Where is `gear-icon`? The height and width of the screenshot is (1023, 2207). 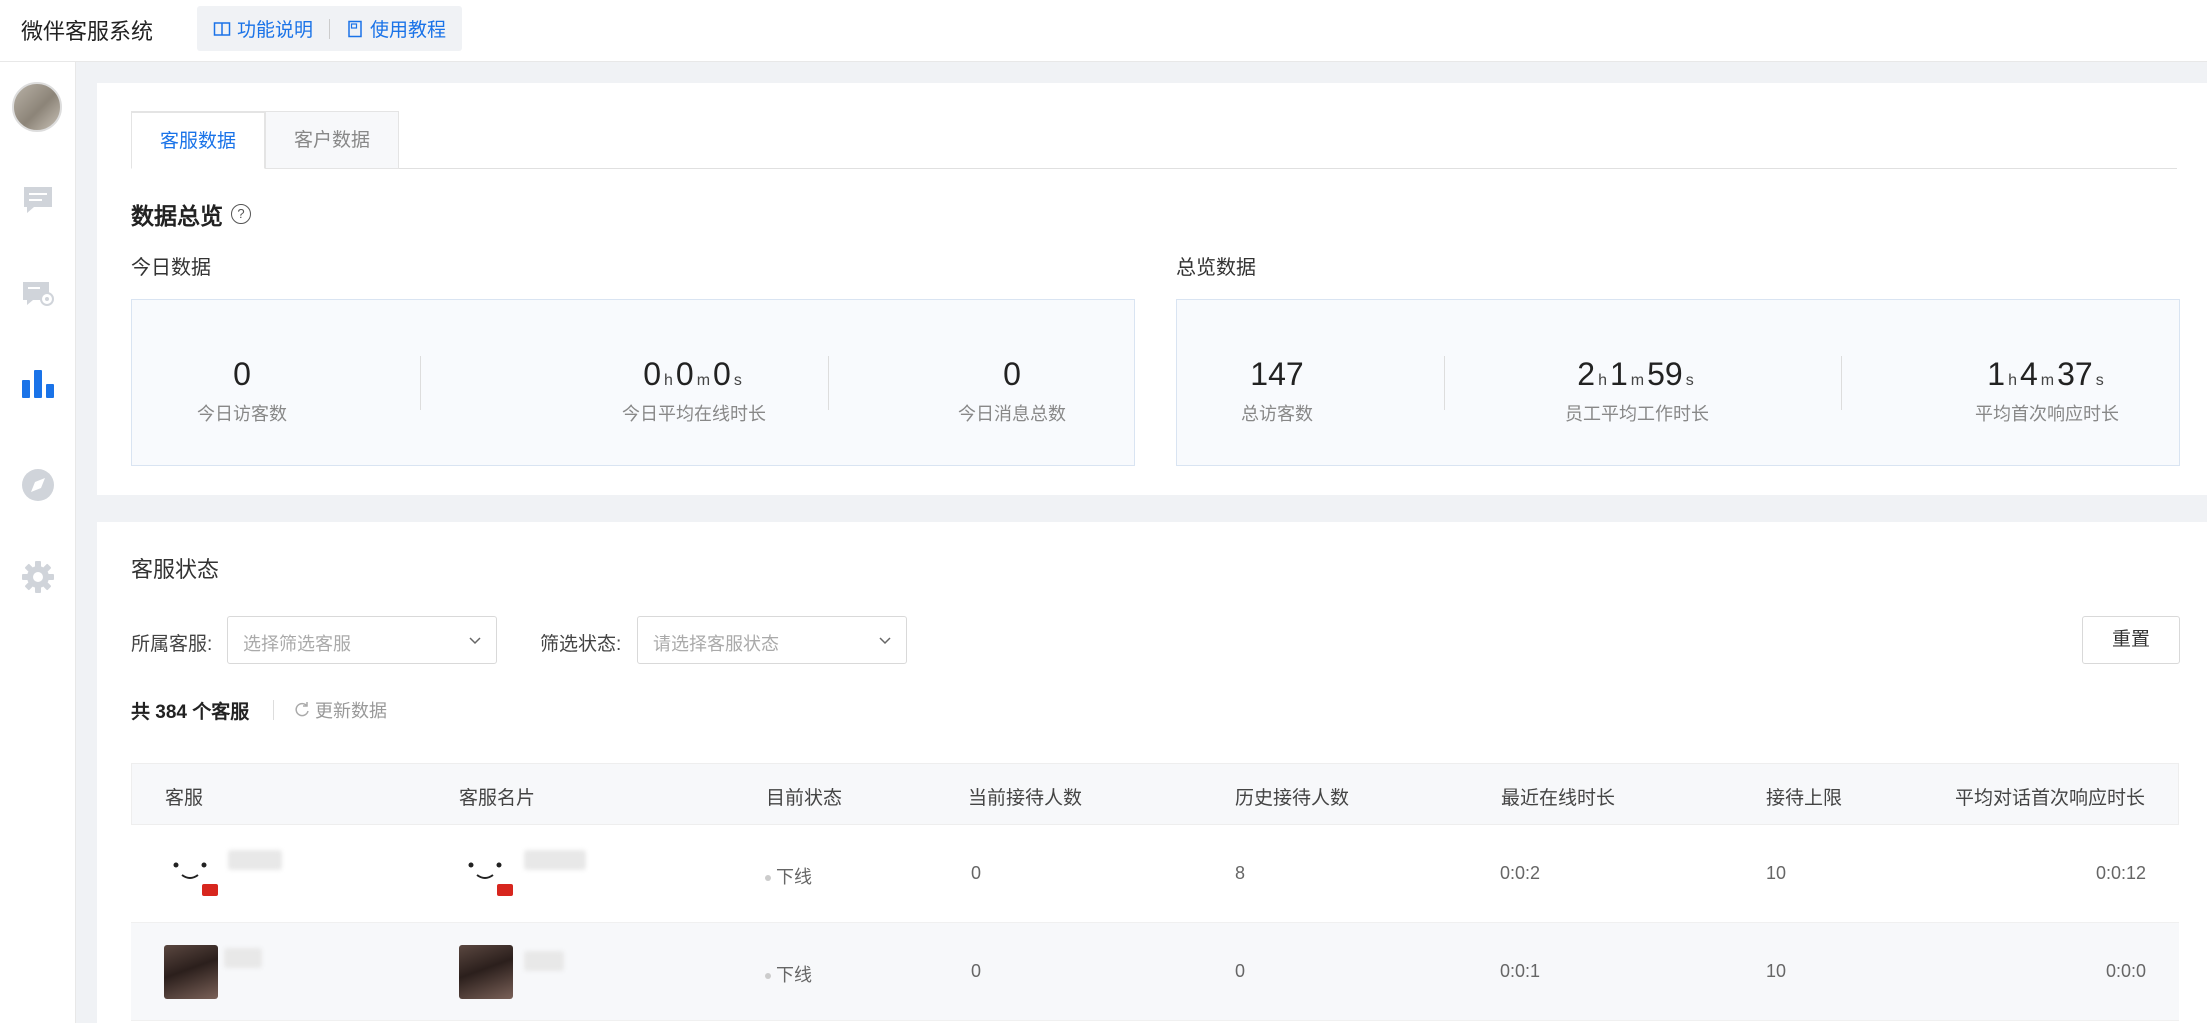
gear-icon is located at coordinates (38, 577).